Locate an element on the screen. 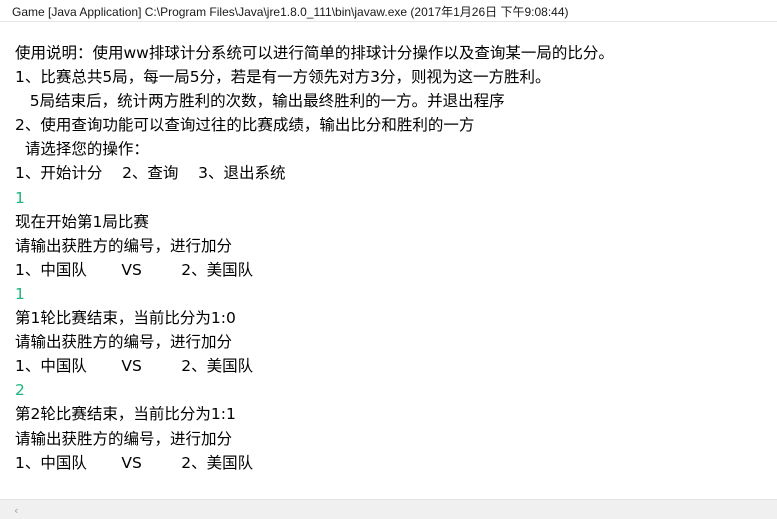 The height and width of the screenshot is (519, 777). console-line: 5局结束后，统计两方胜利的次数，输出最终胜利的一方。并退出程序 is located at coordinates (260, 101).